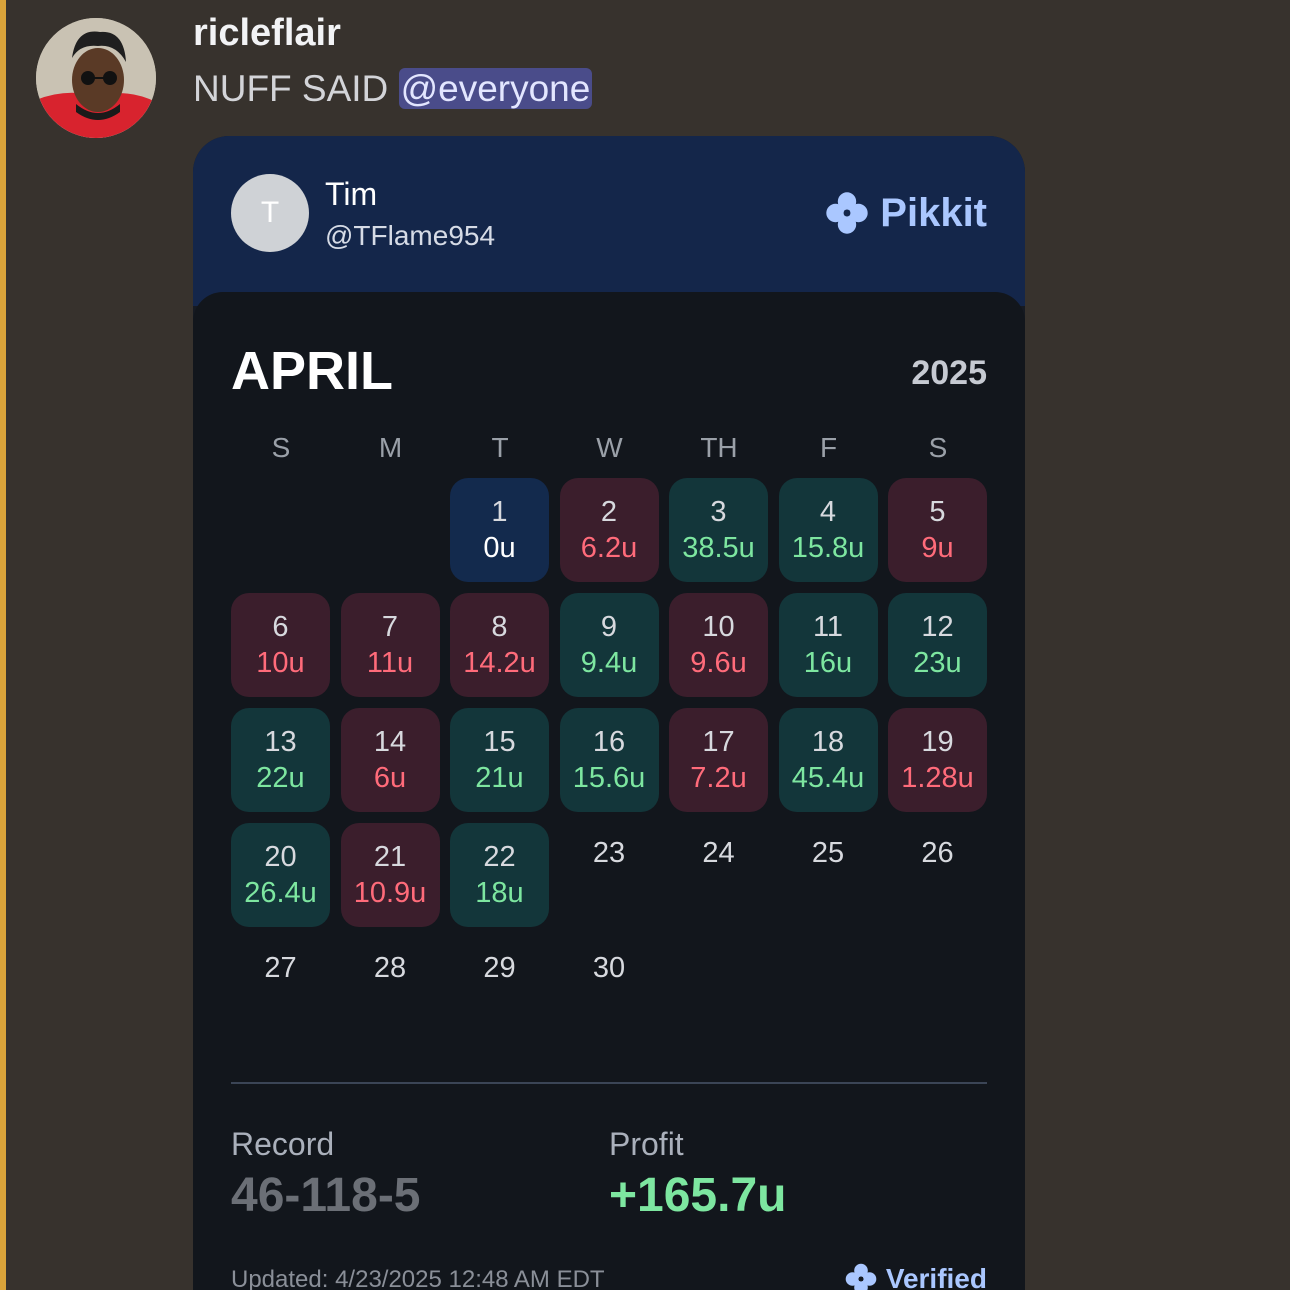 This screenshot has width=1290, height=1290. Describe the element at coordinates (3, 645) in the screenshot. I see `mention-highlight-bar` at that location.